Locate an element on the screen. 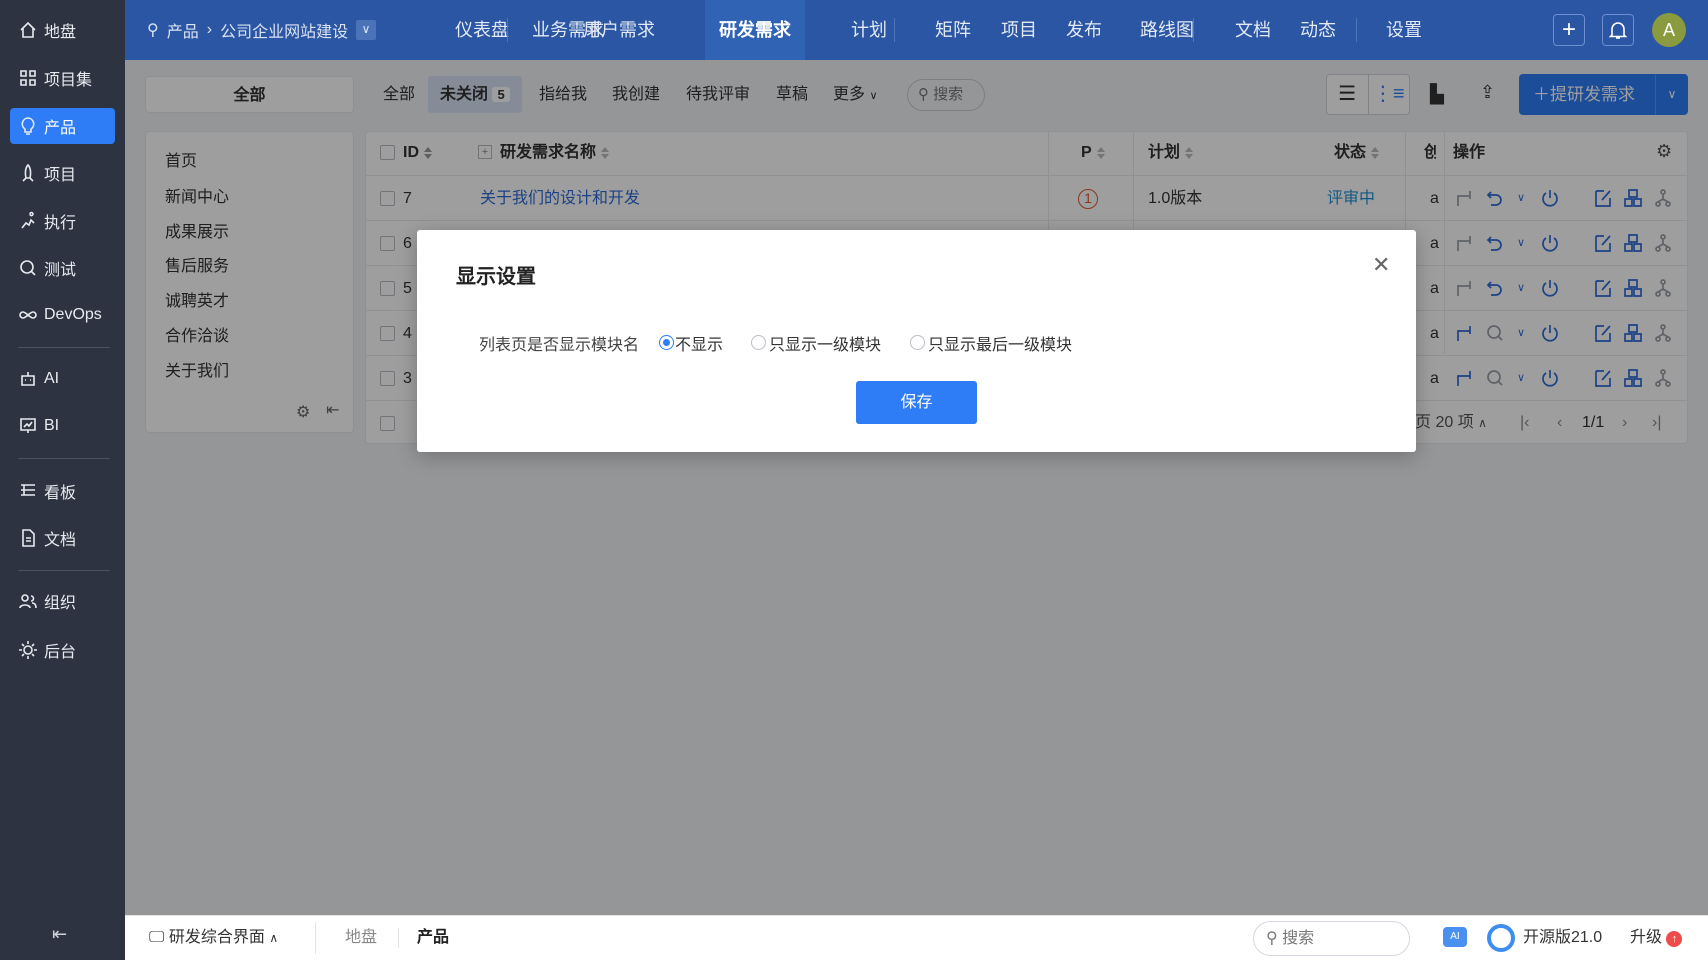 The height and width of the screenshot is (960, 1708). sidebar-item-4: 执行 is located at coordinates (62, 221).